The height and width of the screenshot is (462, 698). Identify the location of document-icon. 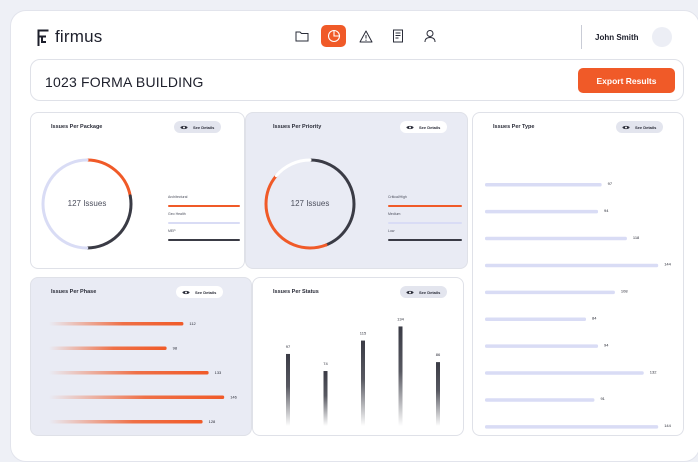
(397, 36).